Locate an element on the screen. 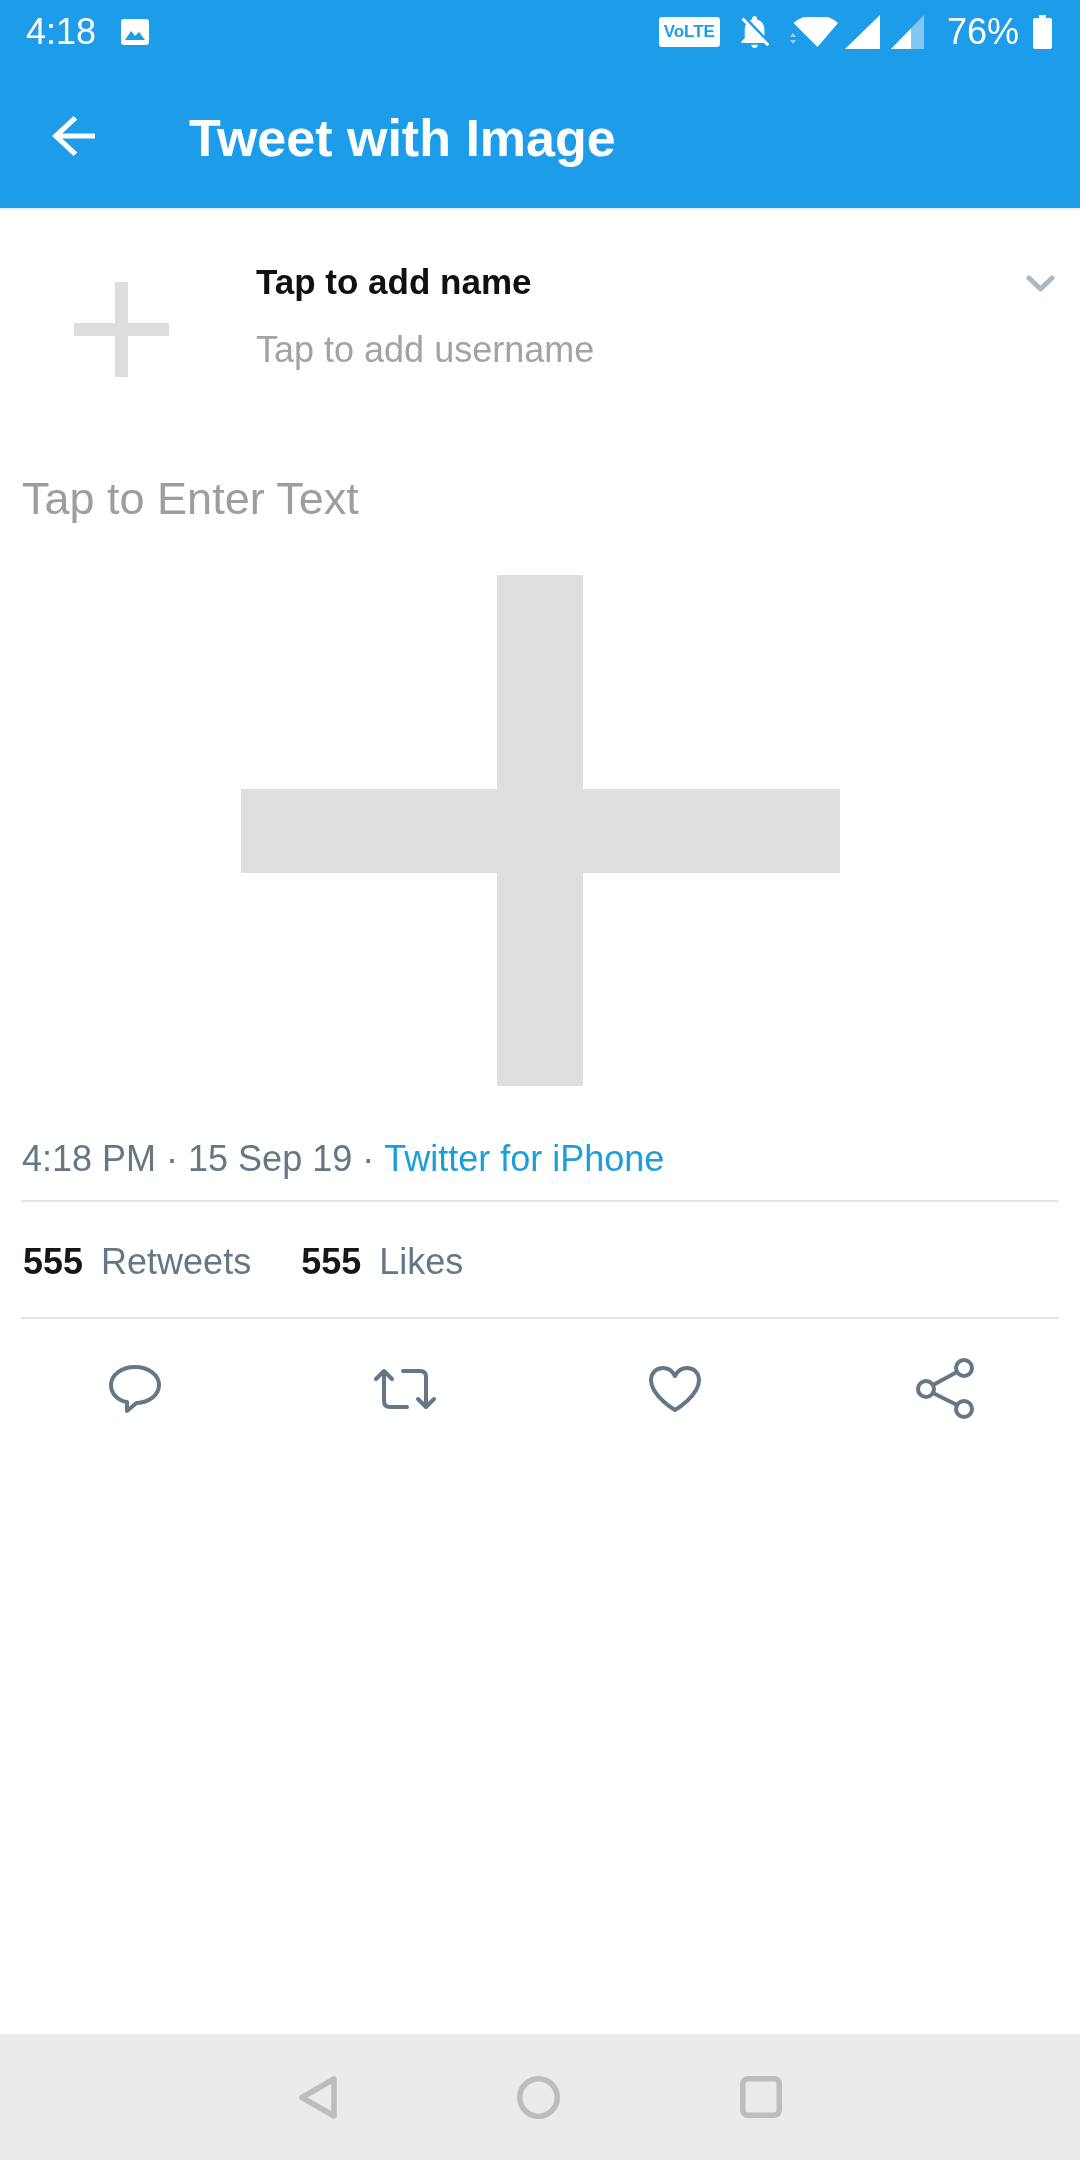  retweet-icon is located at coordinates (405, 1388).